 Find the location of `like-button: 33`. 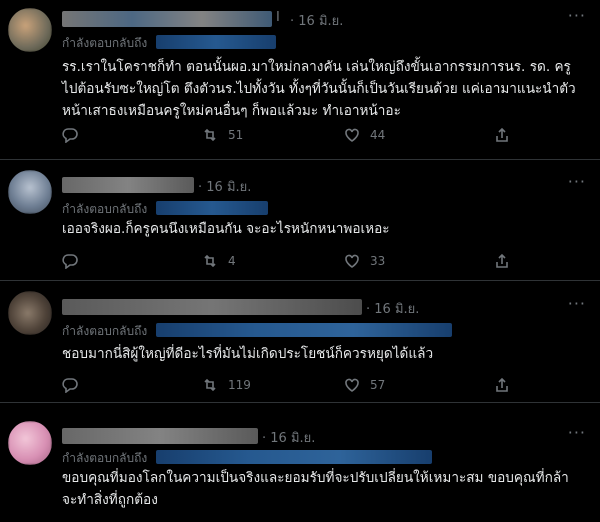

like-button: 33 is located at coordinates (364, 261).